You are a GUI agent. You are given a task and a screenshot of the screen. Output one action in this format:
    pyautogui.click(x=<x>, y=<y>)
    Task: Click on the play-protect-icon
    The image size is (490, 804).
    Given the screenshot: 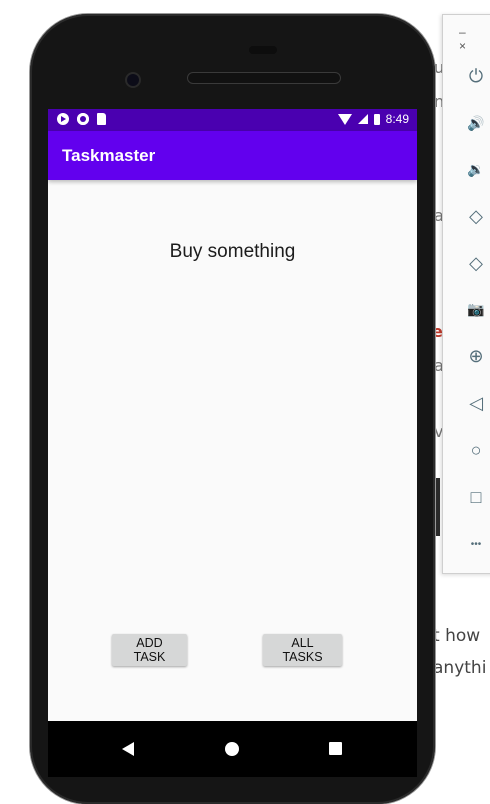 What is the action you would take?
    pyautogui.click(x=63, y=119)
    